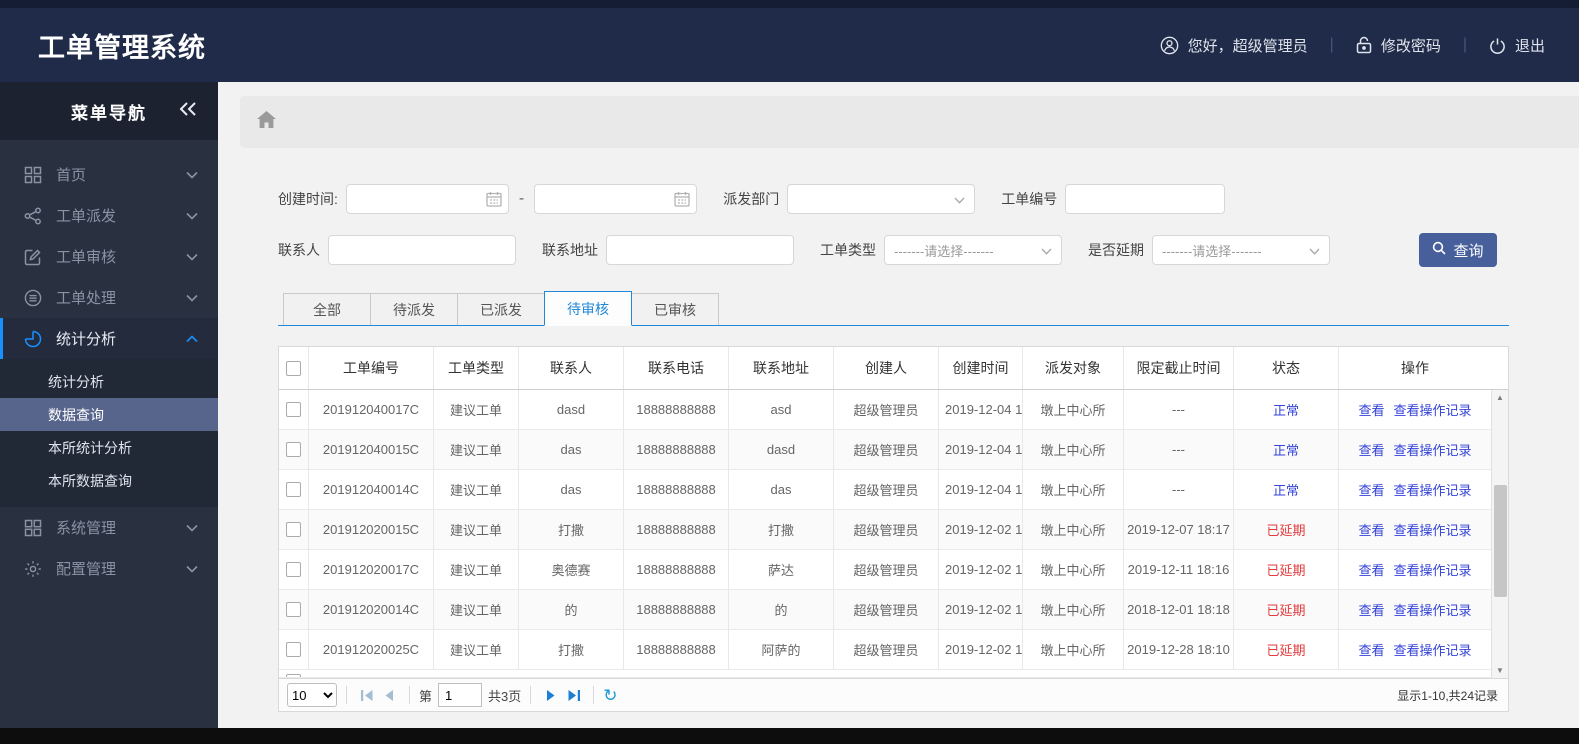  What do you see at coordinates (109, 480) in the screenshot?
I see `sidebar-item-local-data-query: 本所数据查询` at bounding box center [109, 480].